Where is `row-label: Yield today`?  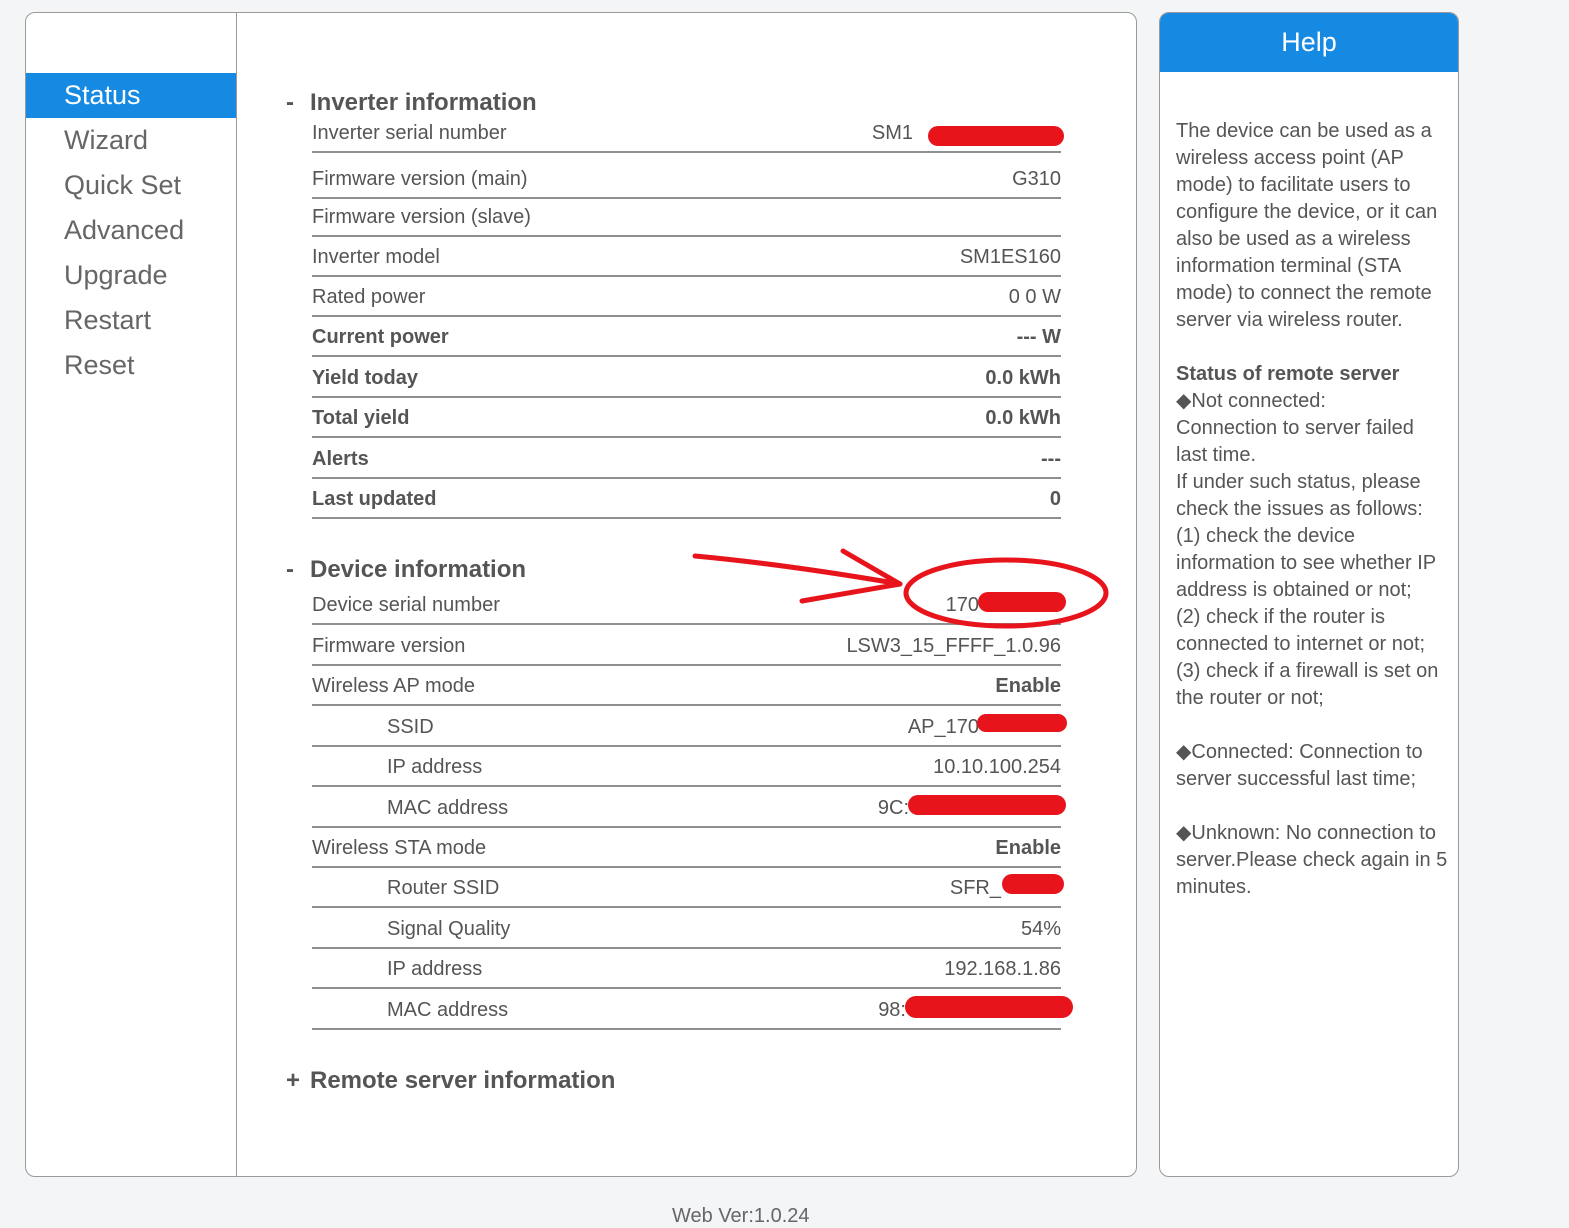
row-label: Yield today is located at coordinates (365, 378).